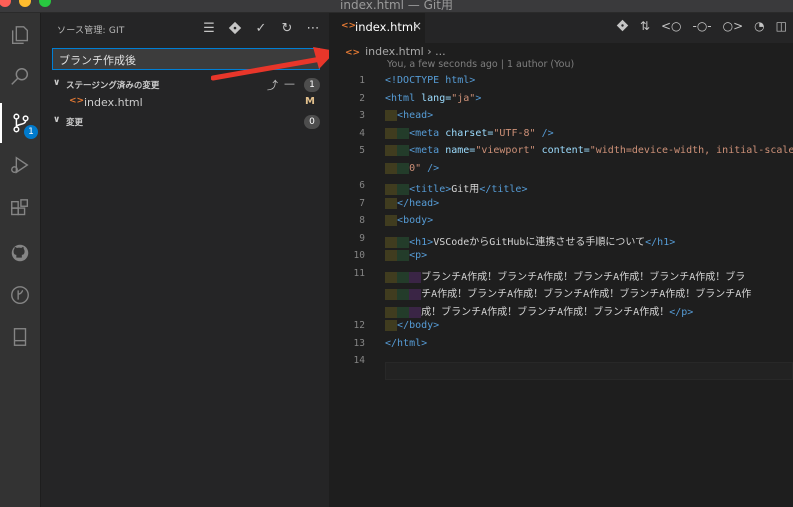  I want to click on line-number: 4, so click(362, 133).